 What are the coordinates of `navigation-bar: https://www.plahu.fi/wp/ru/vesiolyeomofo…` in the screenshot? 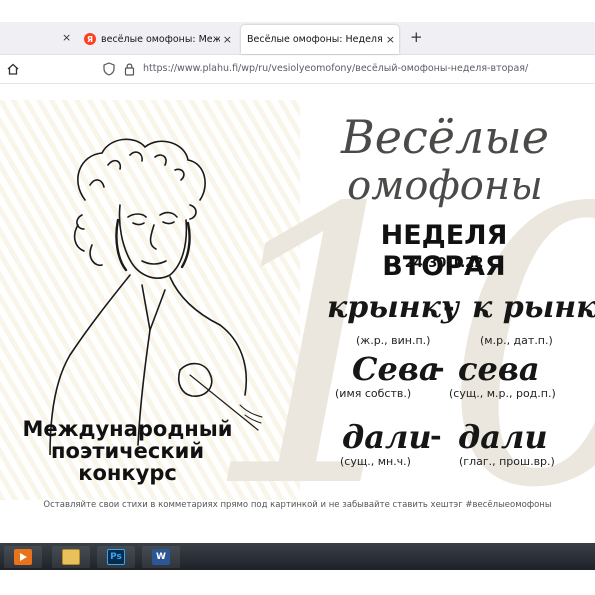 It's located at (297, 70).